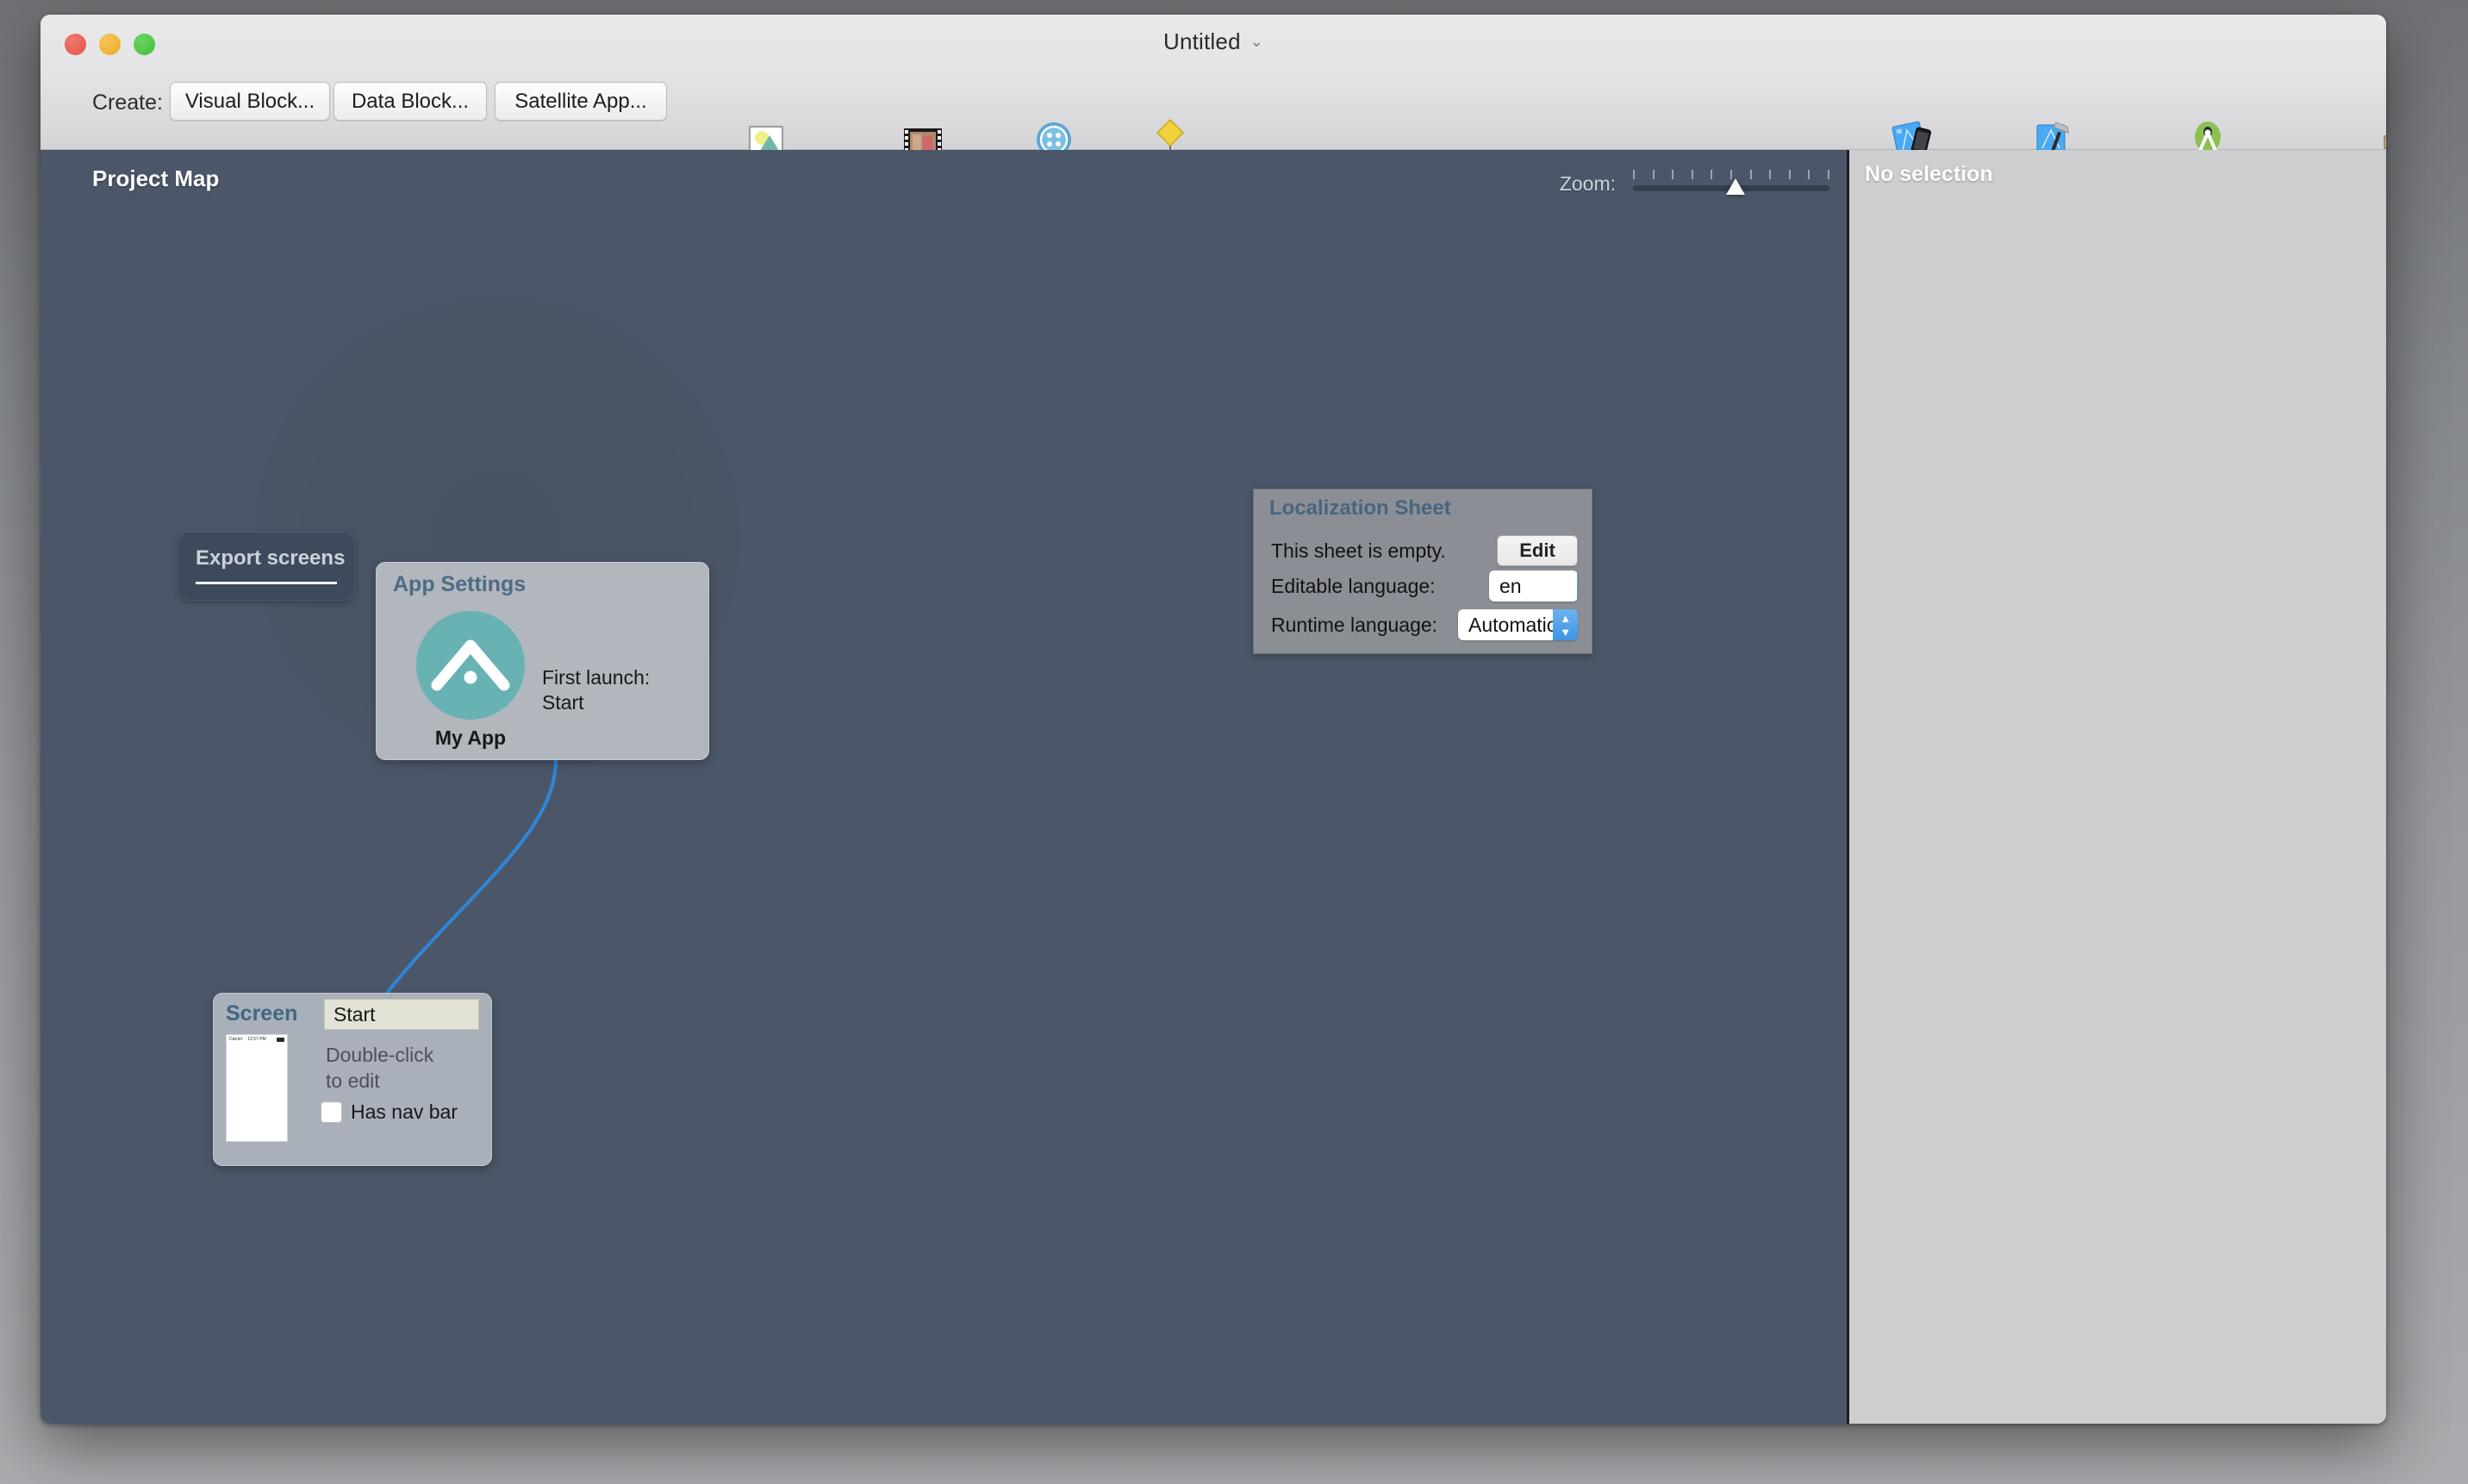  I want to click on editable-language-select: en ▲▼, so click(1534, 587).